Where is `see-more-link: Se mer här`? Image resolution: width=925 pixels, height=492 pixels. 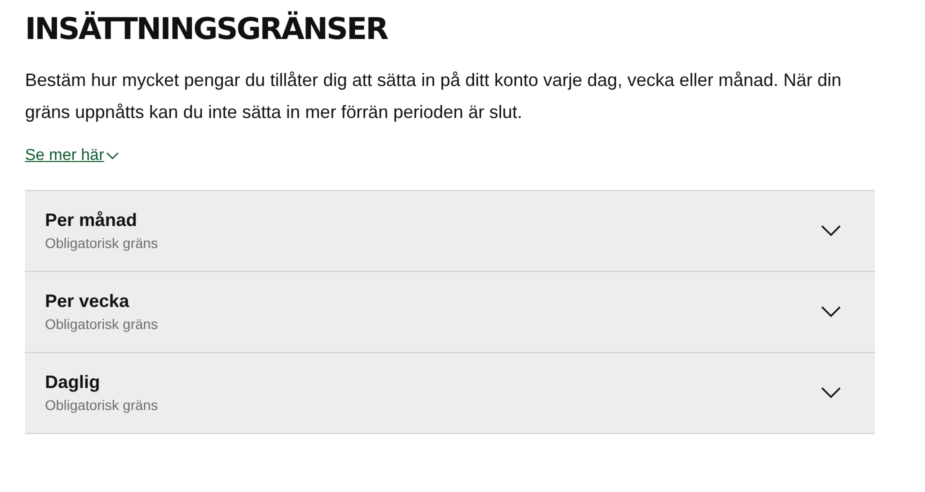
see-more-link: Se mer här is located at coordinates (72, 156).